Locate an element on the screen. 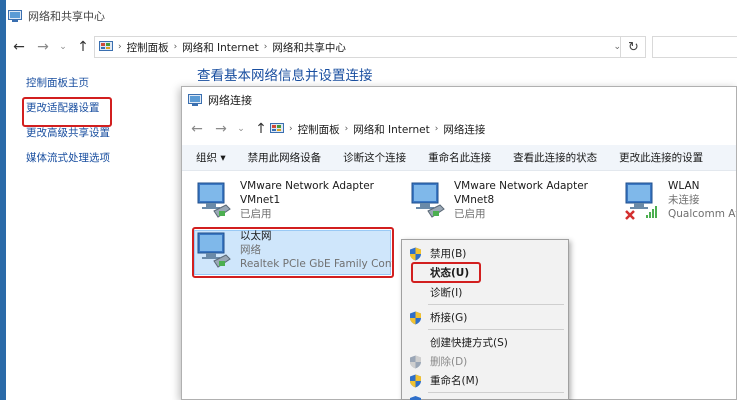 The image size is (737, 400). adapter-wlan: WLAN 未连接 Qualcomm At is located at coordinates (680, 202).